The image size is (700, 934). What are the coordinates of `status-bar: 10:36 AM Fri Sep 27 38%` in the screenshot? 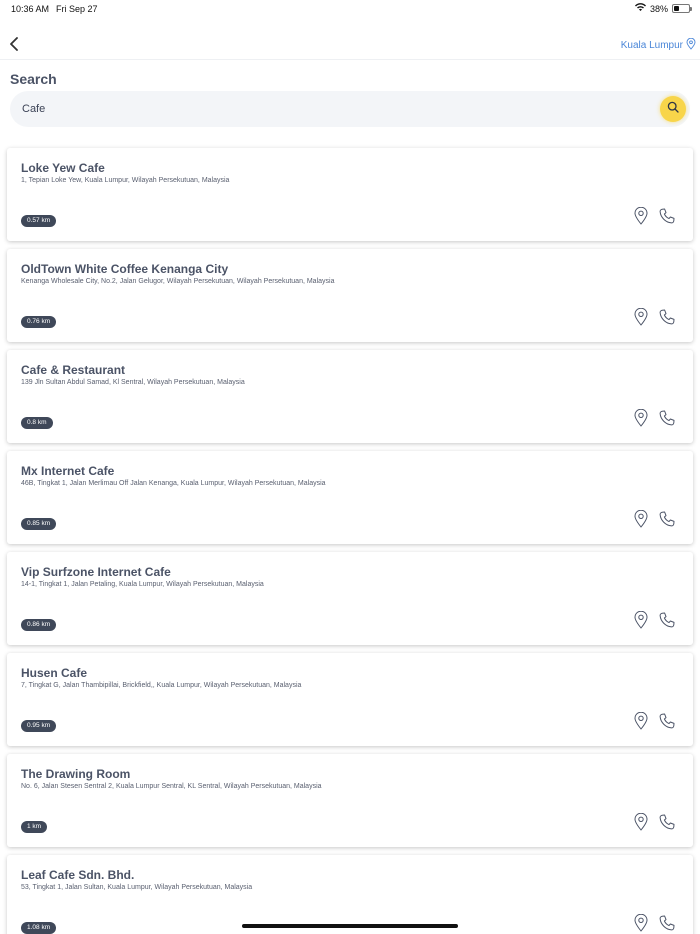 It's located at (350, 10).